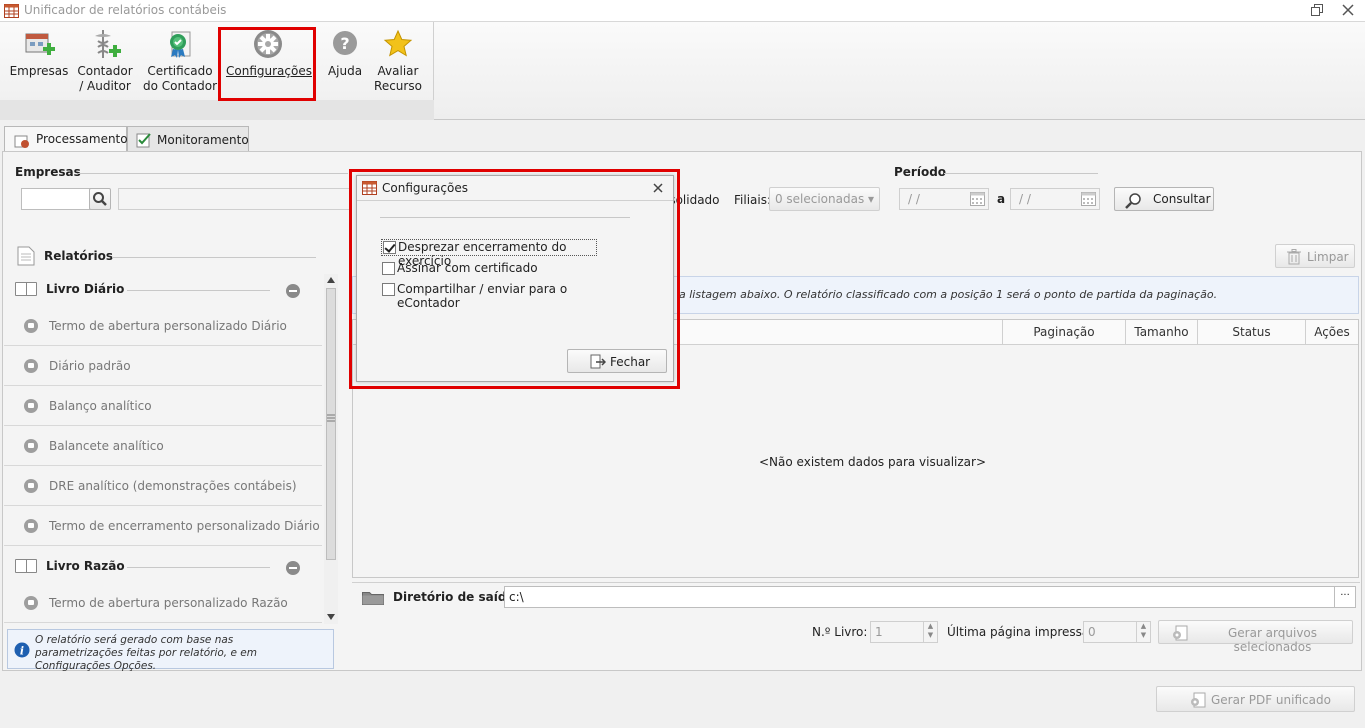 The width and height of the screenshot is (1365, 728). Describe the element at coordinates (267, 64) in the screenshot. I see `configuracoes-highlight` at that location.